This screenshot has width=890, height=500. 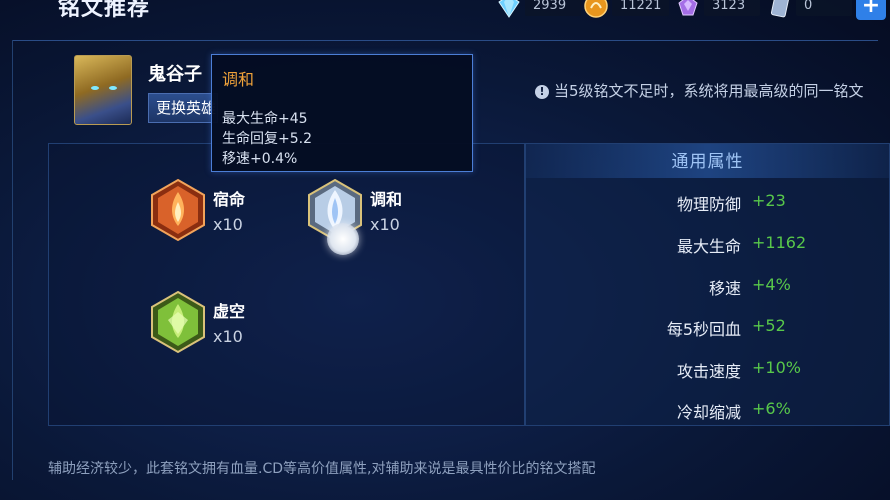 What do you see at coordinates (824, 8) in the screenshot?
I see `card-count: 0` at bounding box center [824, 8].